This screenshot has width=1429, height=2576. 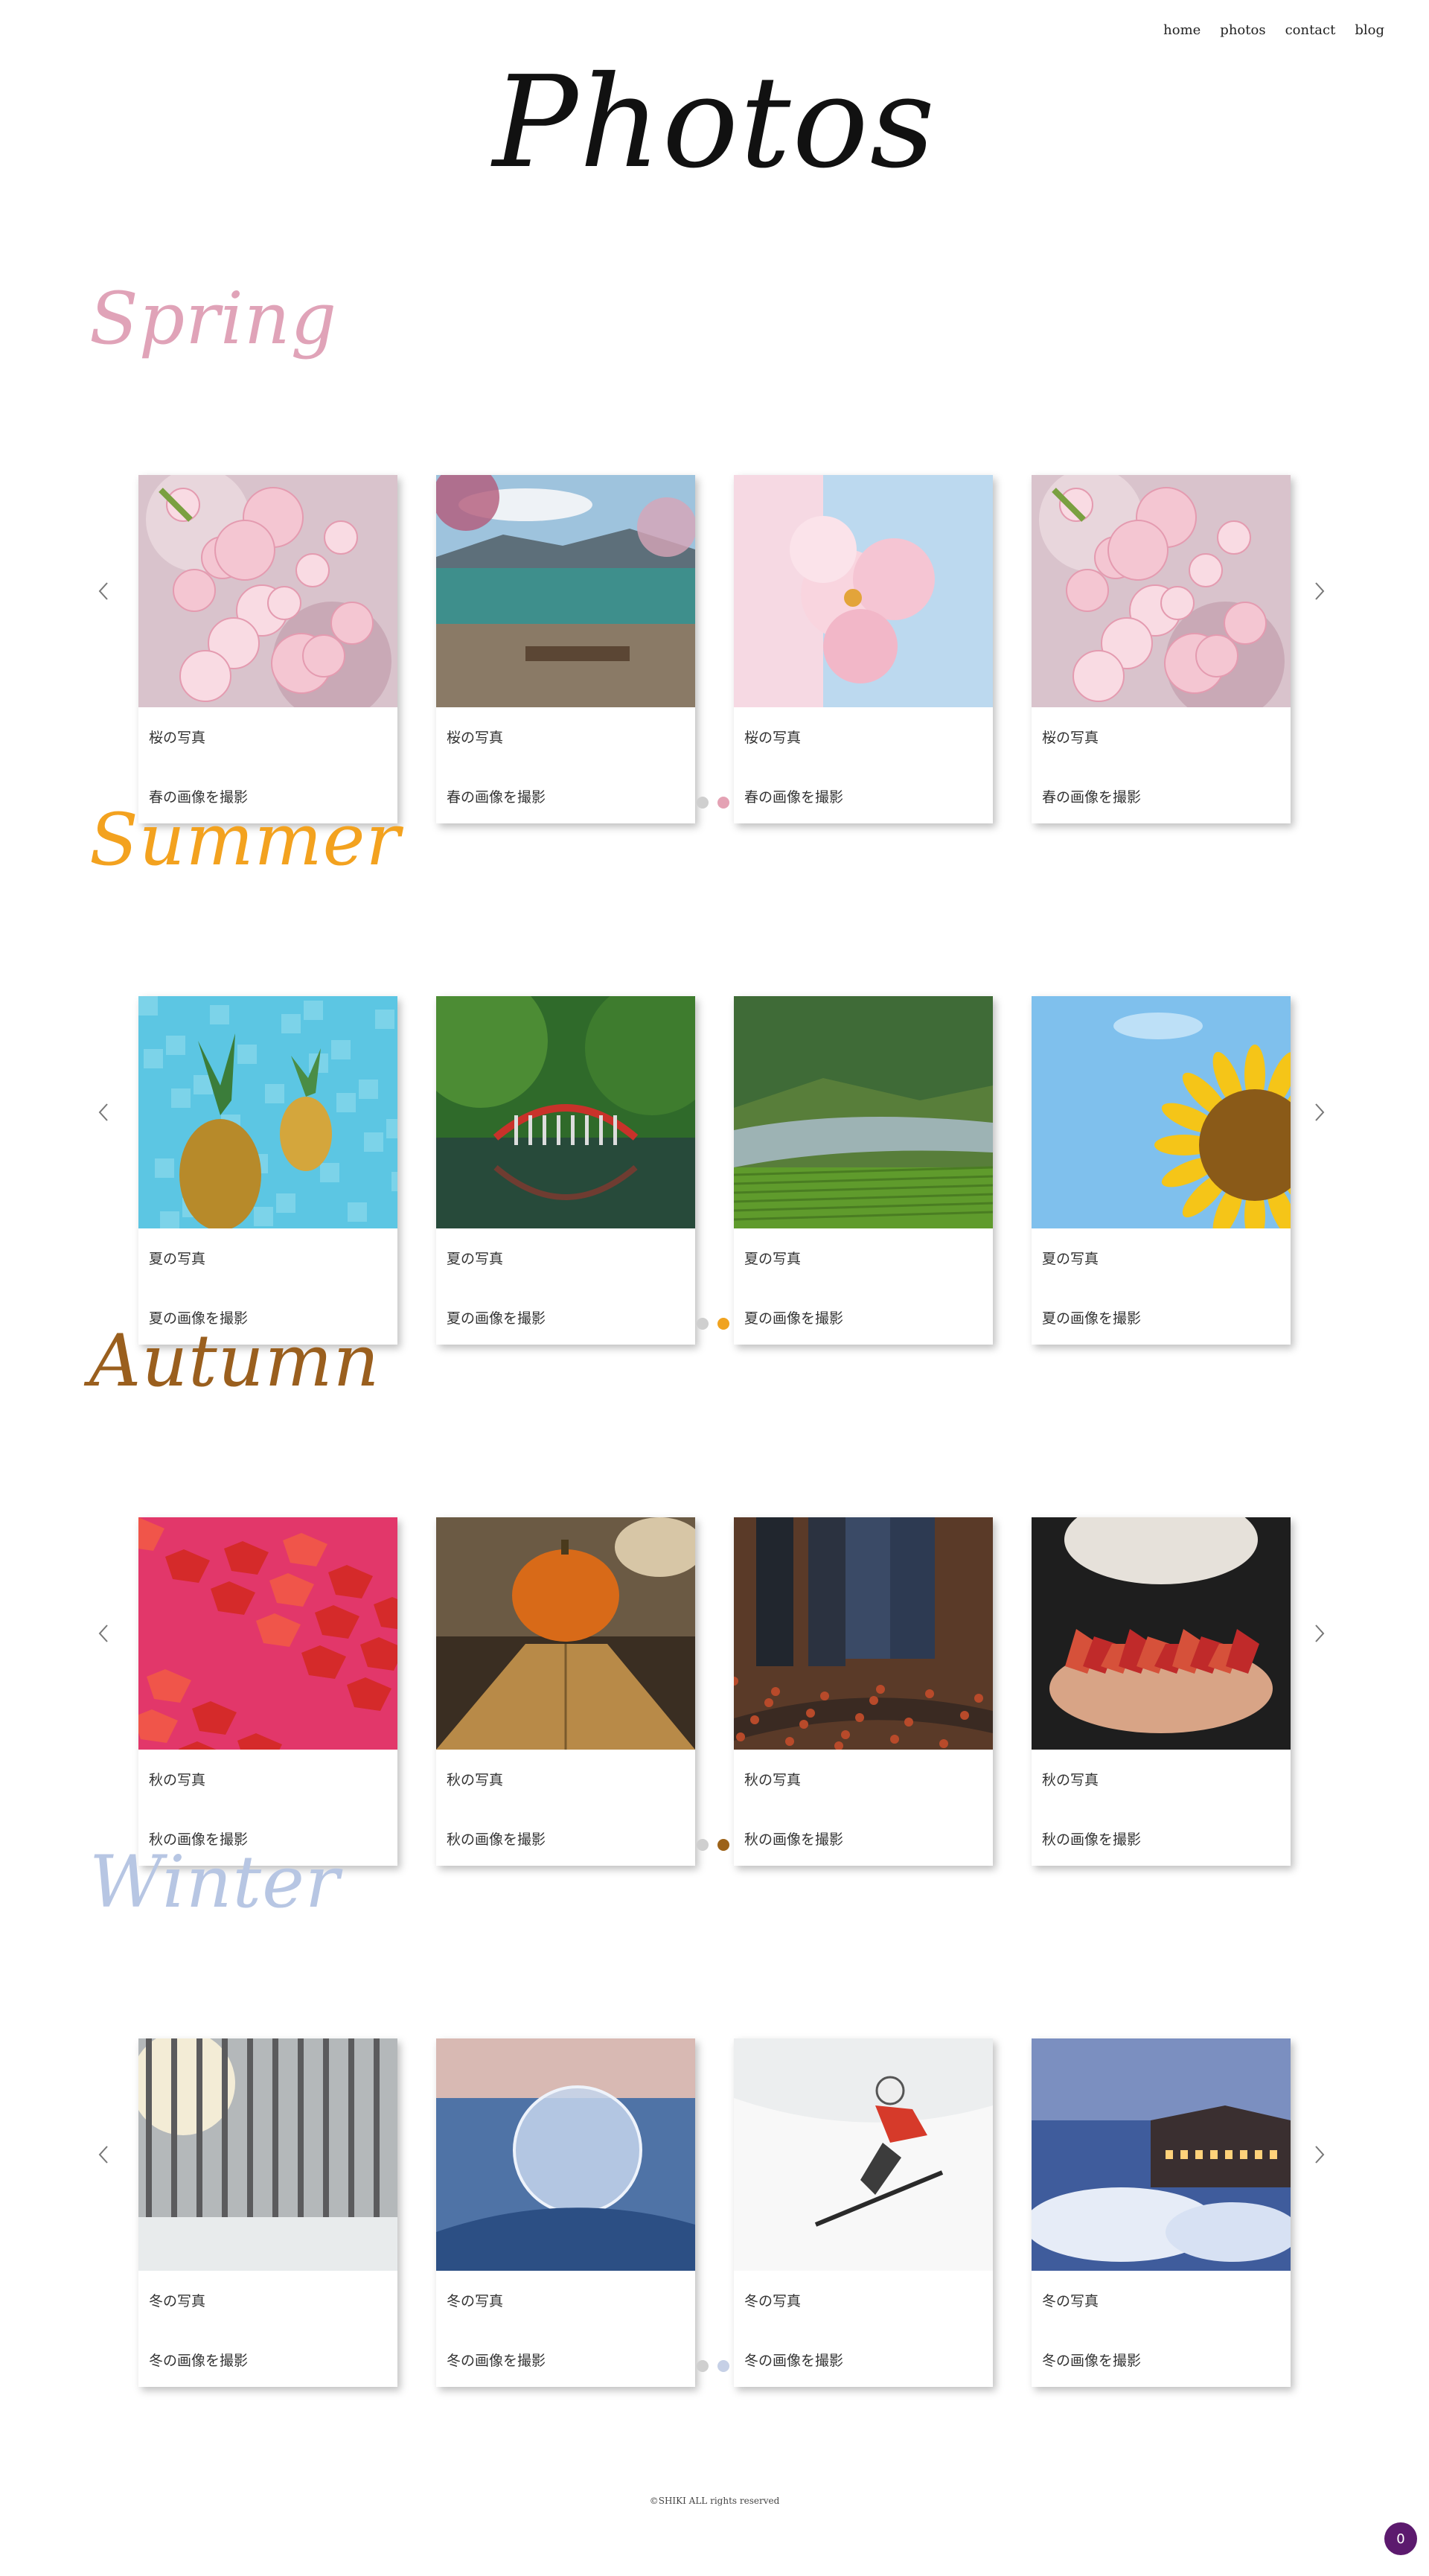 I want to click on photo-pumpkin, so click(x=565, y=1633).